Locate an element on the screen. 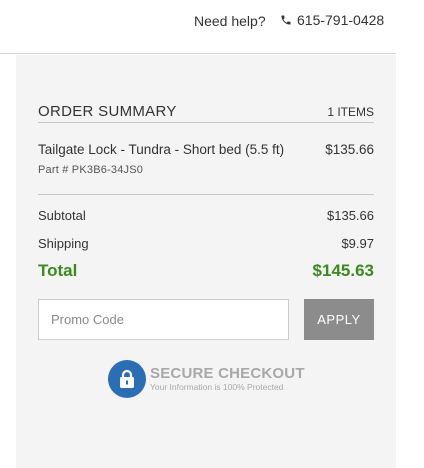 The height and width of the screenshot is (468, 424). phone-link: 615-791-0428 is located at coordinates (332, 20).